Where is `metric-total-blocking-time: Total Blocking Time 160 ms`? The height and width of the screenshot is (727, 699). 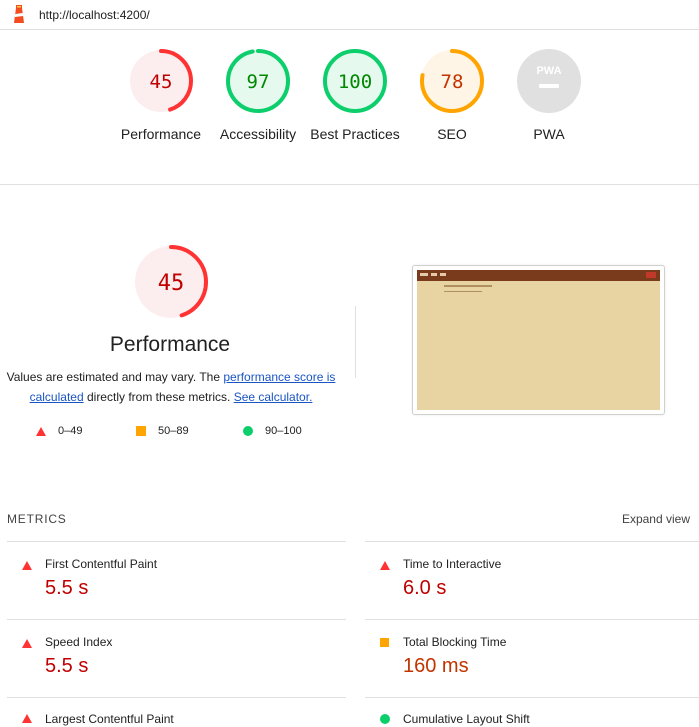 metric-total-blocking-time: Total Blocking Time 160 ms is located at coordinates (532, 658).